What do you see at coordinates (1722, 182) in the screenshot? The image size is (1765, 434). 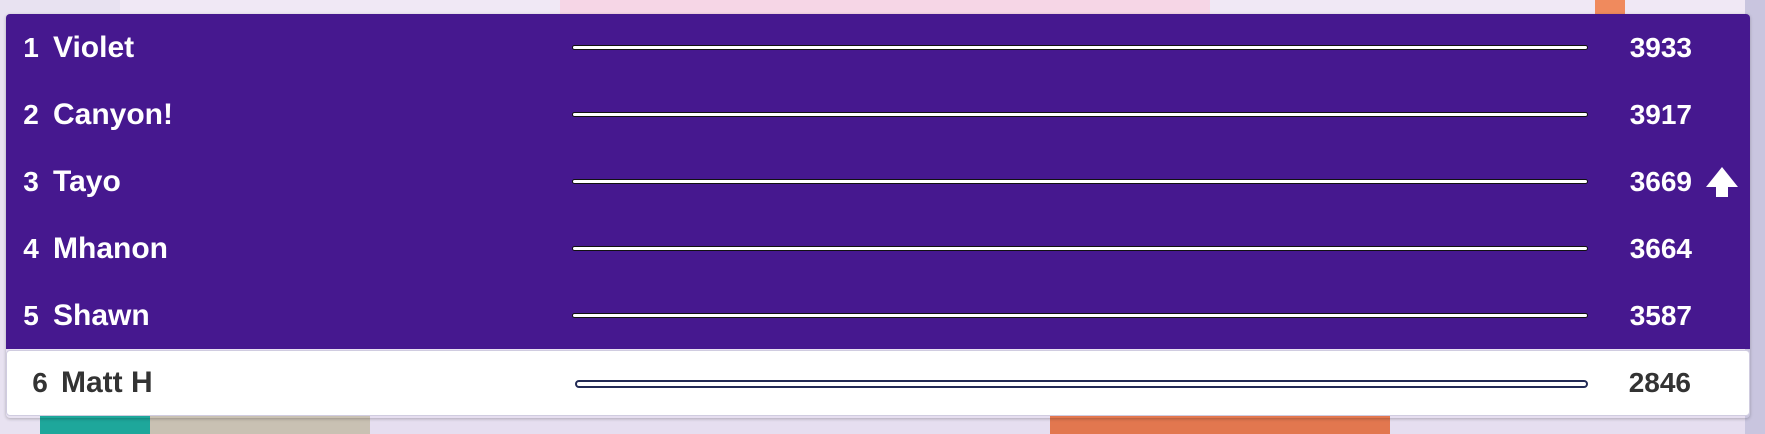 I see `up-arrow-icon` at bounding box center [1722, 182].